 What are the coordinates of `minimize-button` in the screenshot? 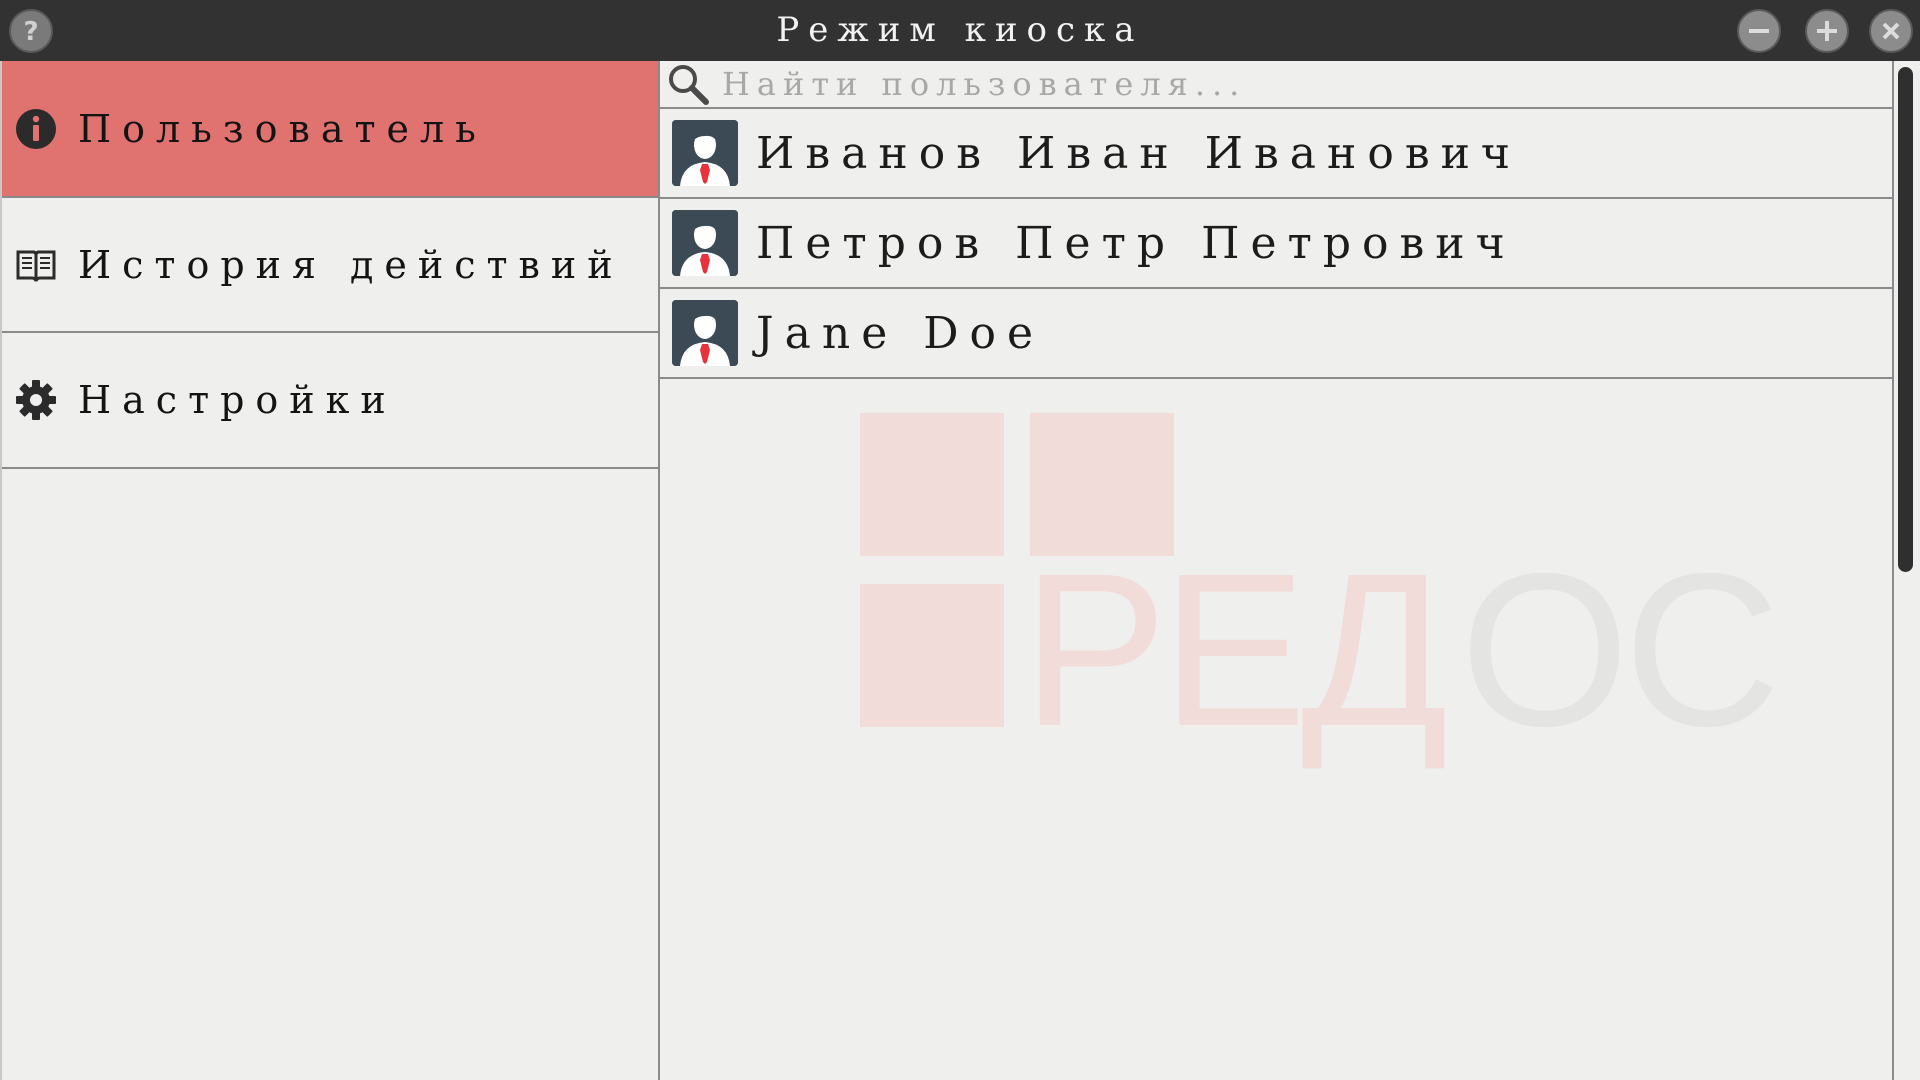 It's located at (1759, 31).